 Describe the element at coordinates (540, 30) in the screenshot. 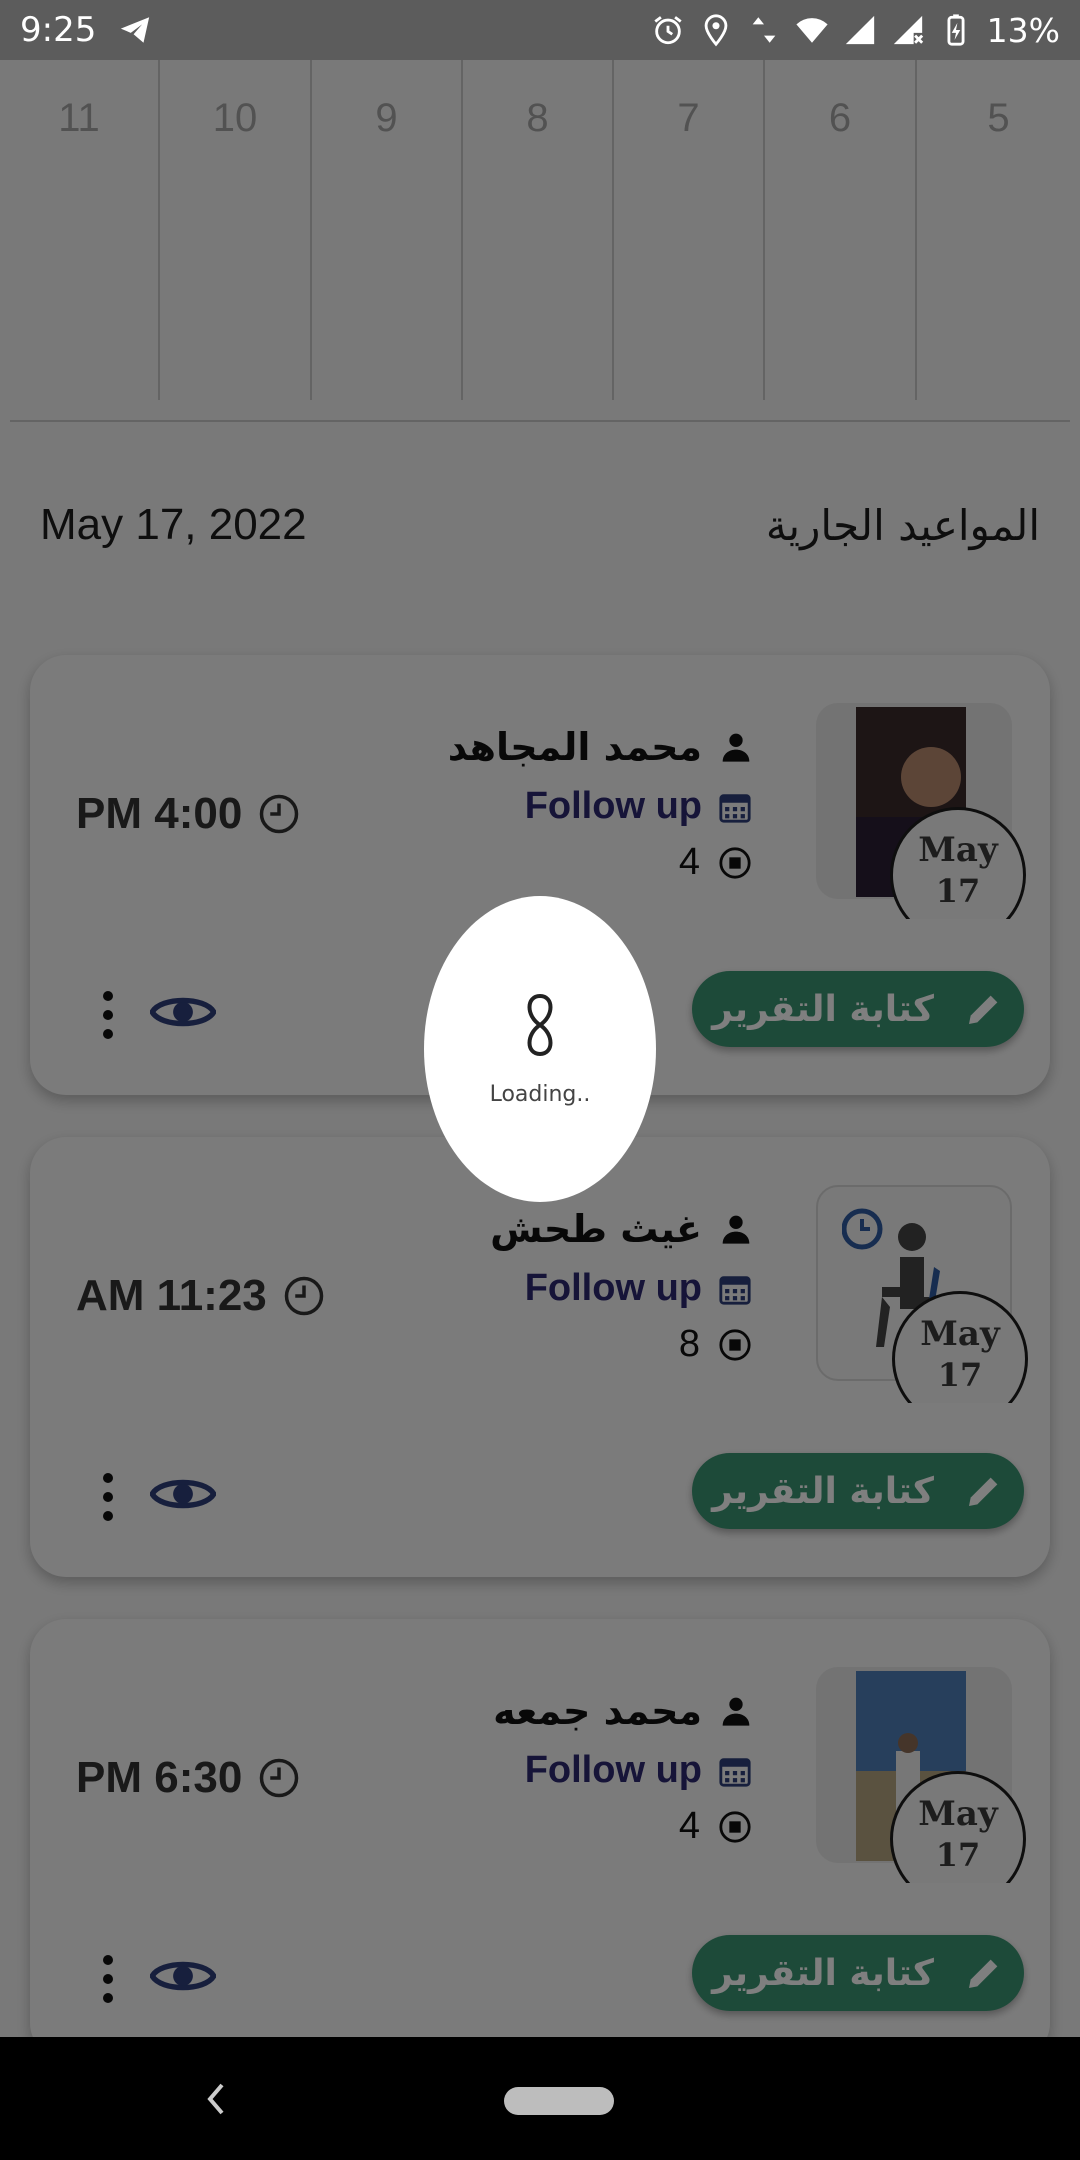

I see `status-bar: 9:25 13%` at that location.